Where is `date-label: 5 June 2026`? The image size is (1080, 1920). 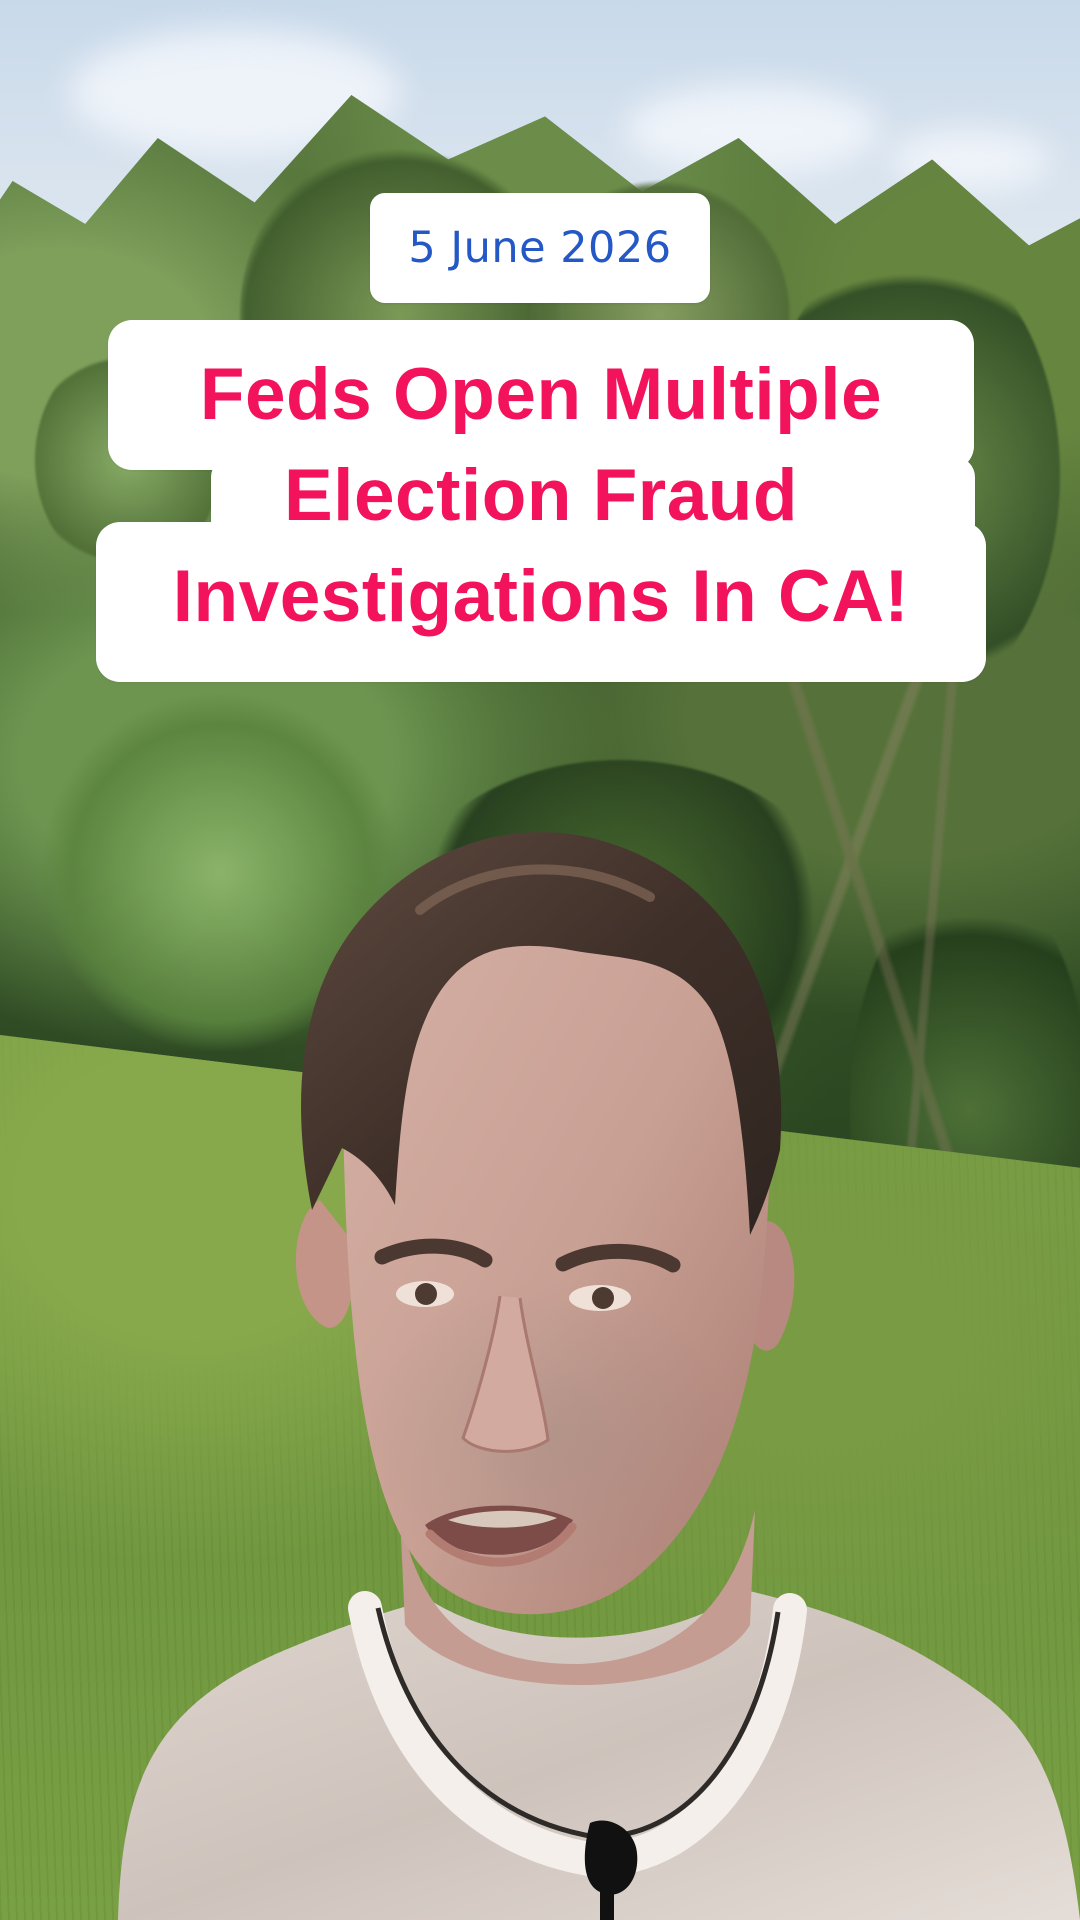
date-label: 5 June 2026 is located at coordinates (540, 248).